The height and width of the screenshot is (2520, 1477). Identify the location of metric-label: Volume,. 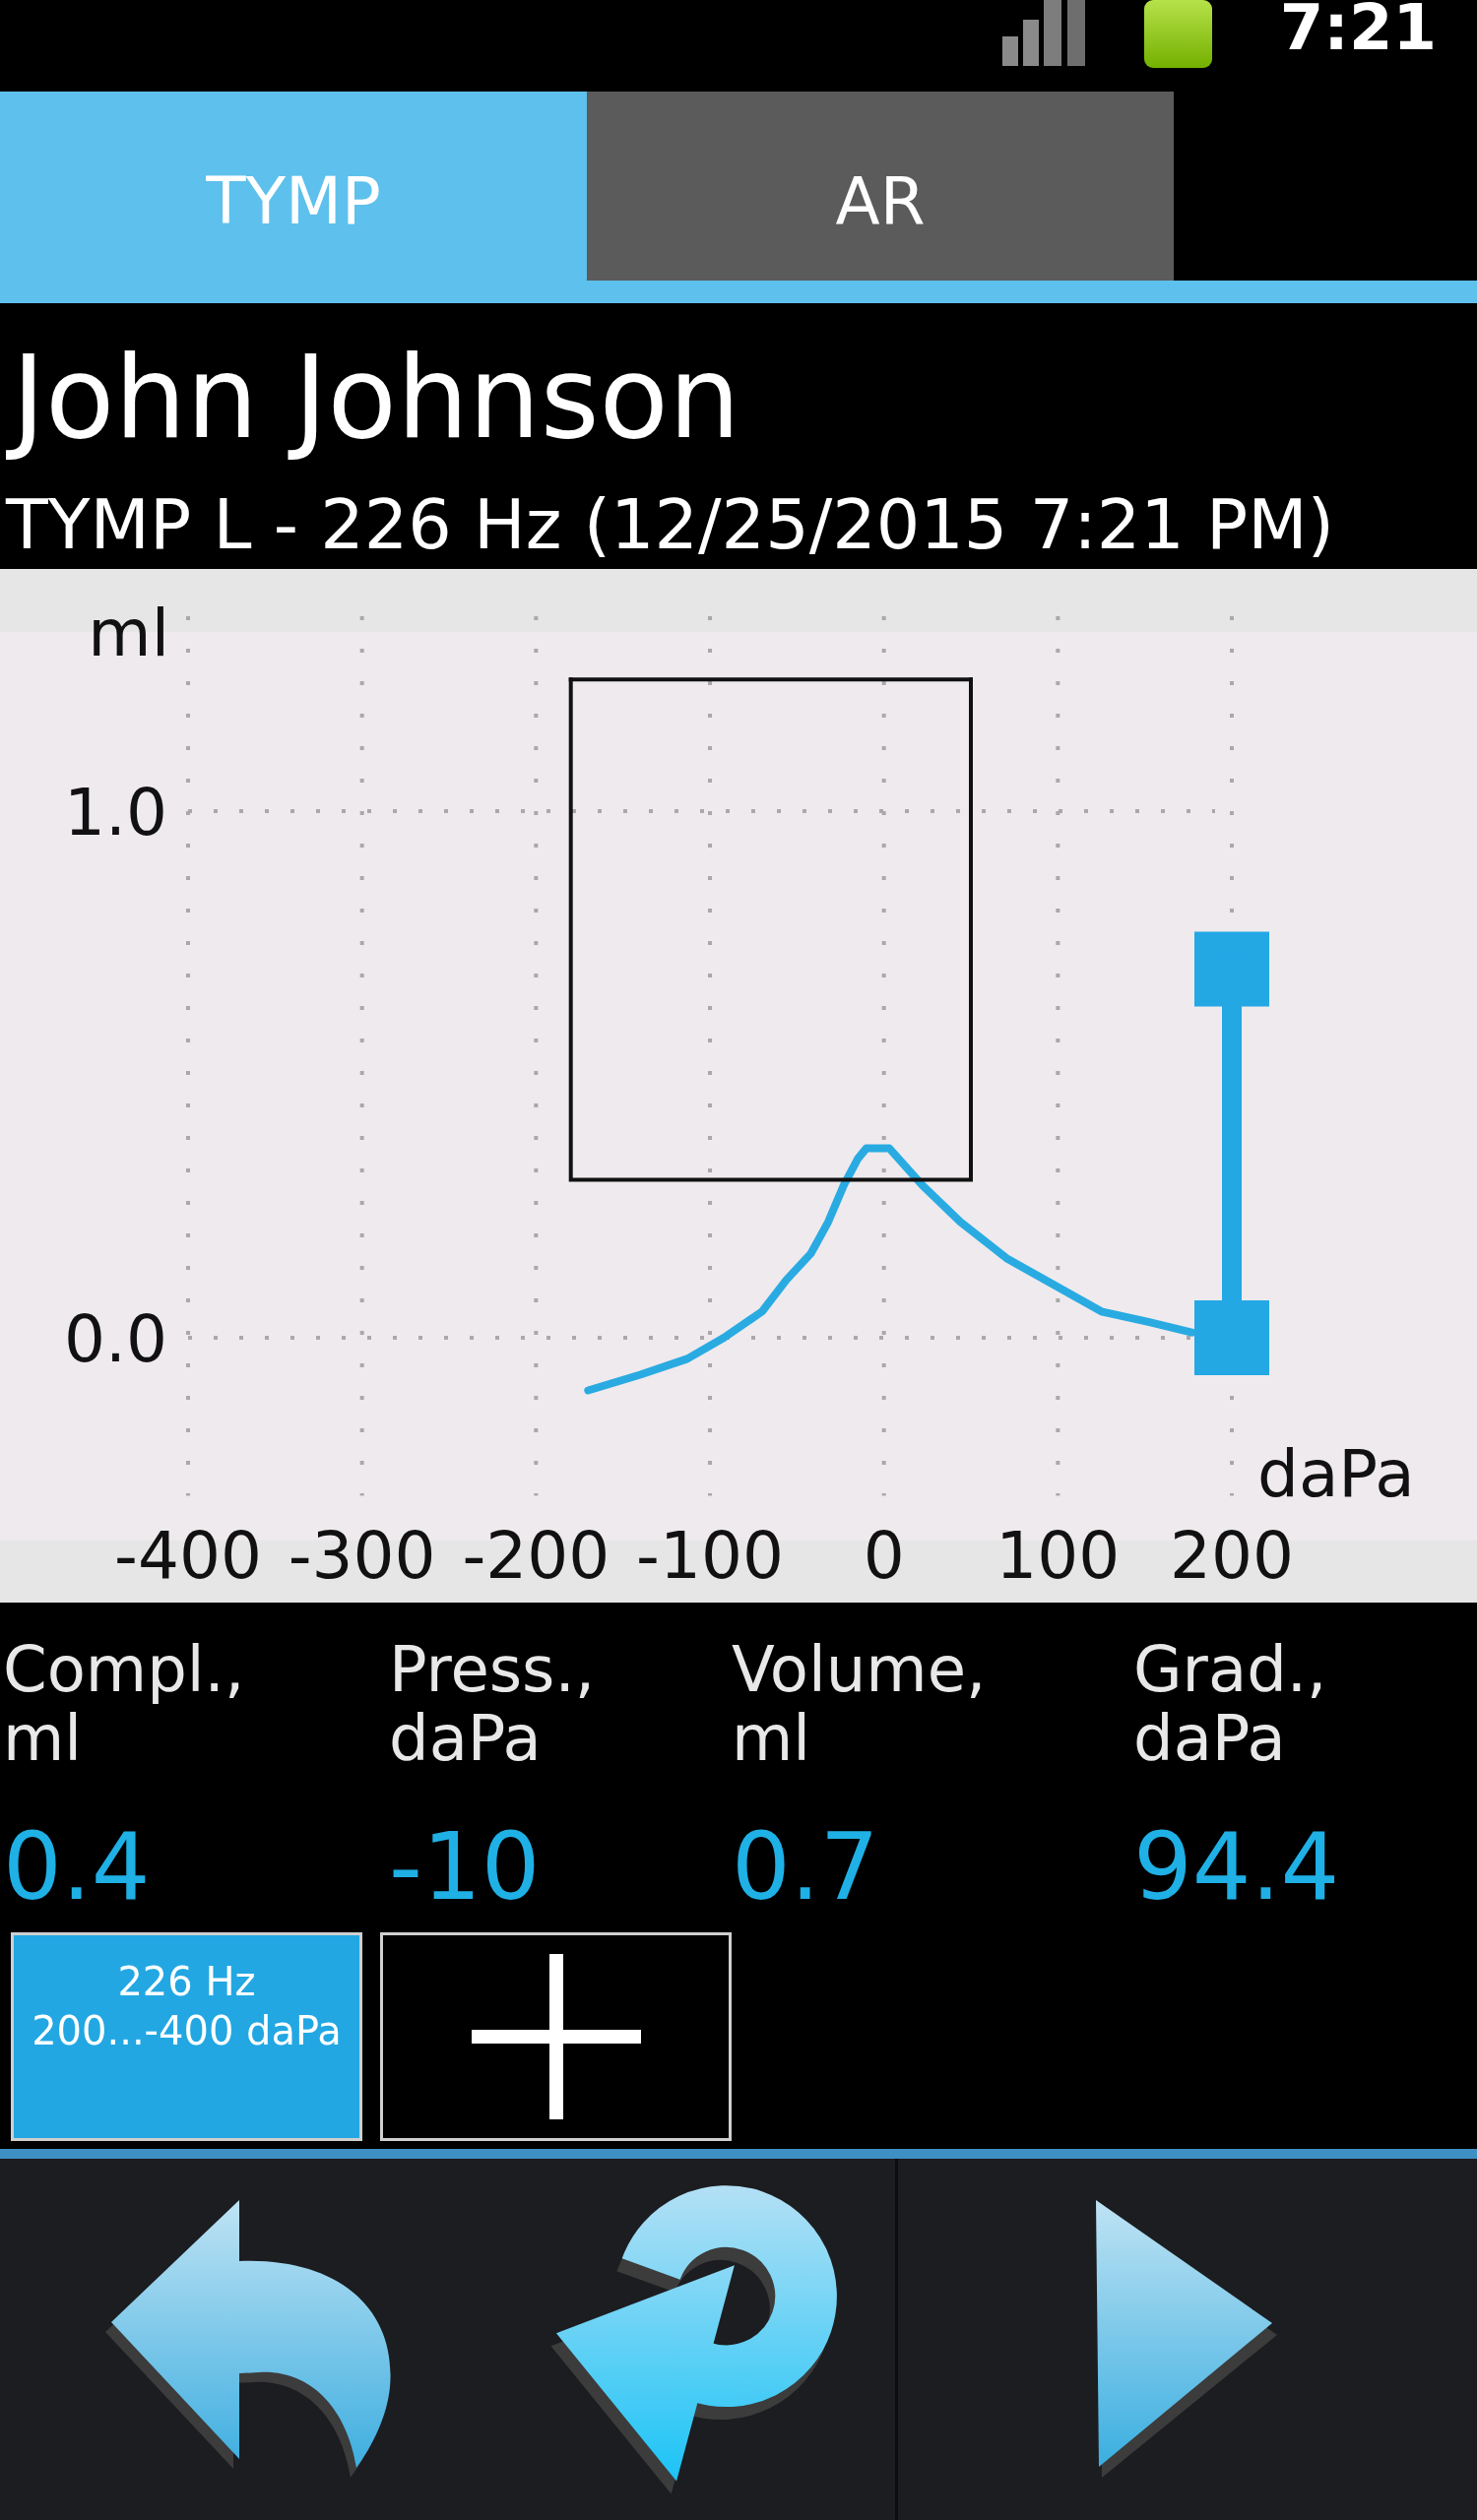
(860, 1669).